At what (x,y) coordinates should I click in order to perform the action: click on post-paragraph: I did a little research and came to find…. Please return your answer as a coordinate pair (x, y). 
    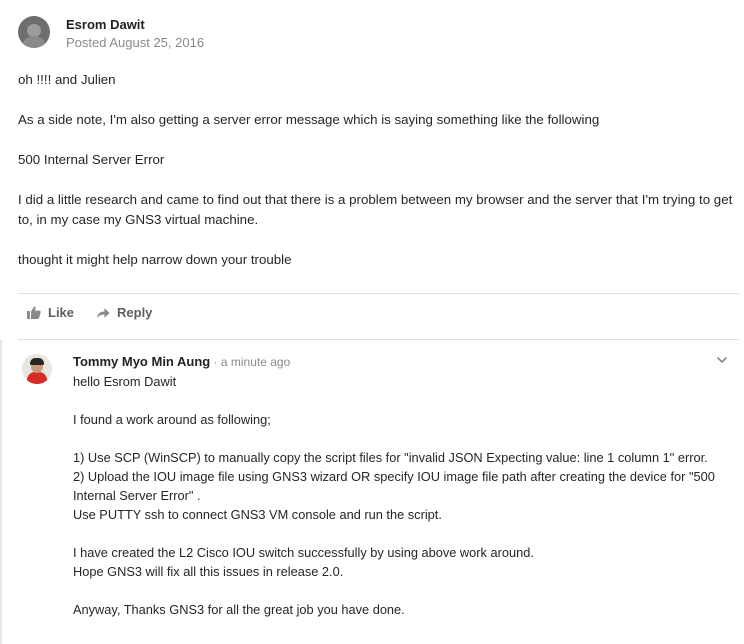
    Looking at the image, I should click on (375, 209).